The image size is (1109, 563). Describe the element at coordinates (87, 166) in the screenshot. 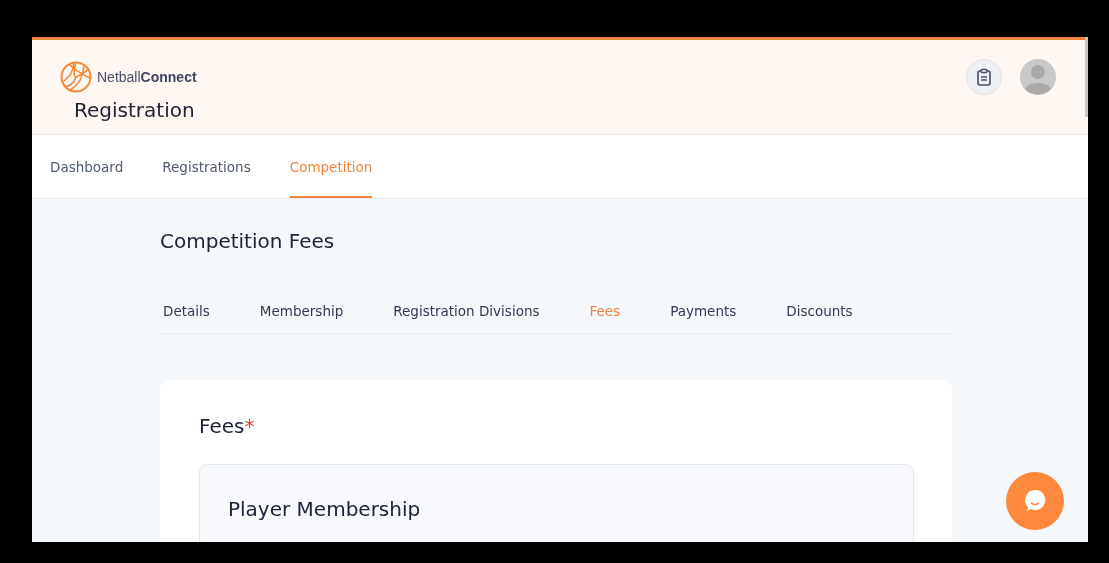

I see `nav-tab: Dashboard` at that location.